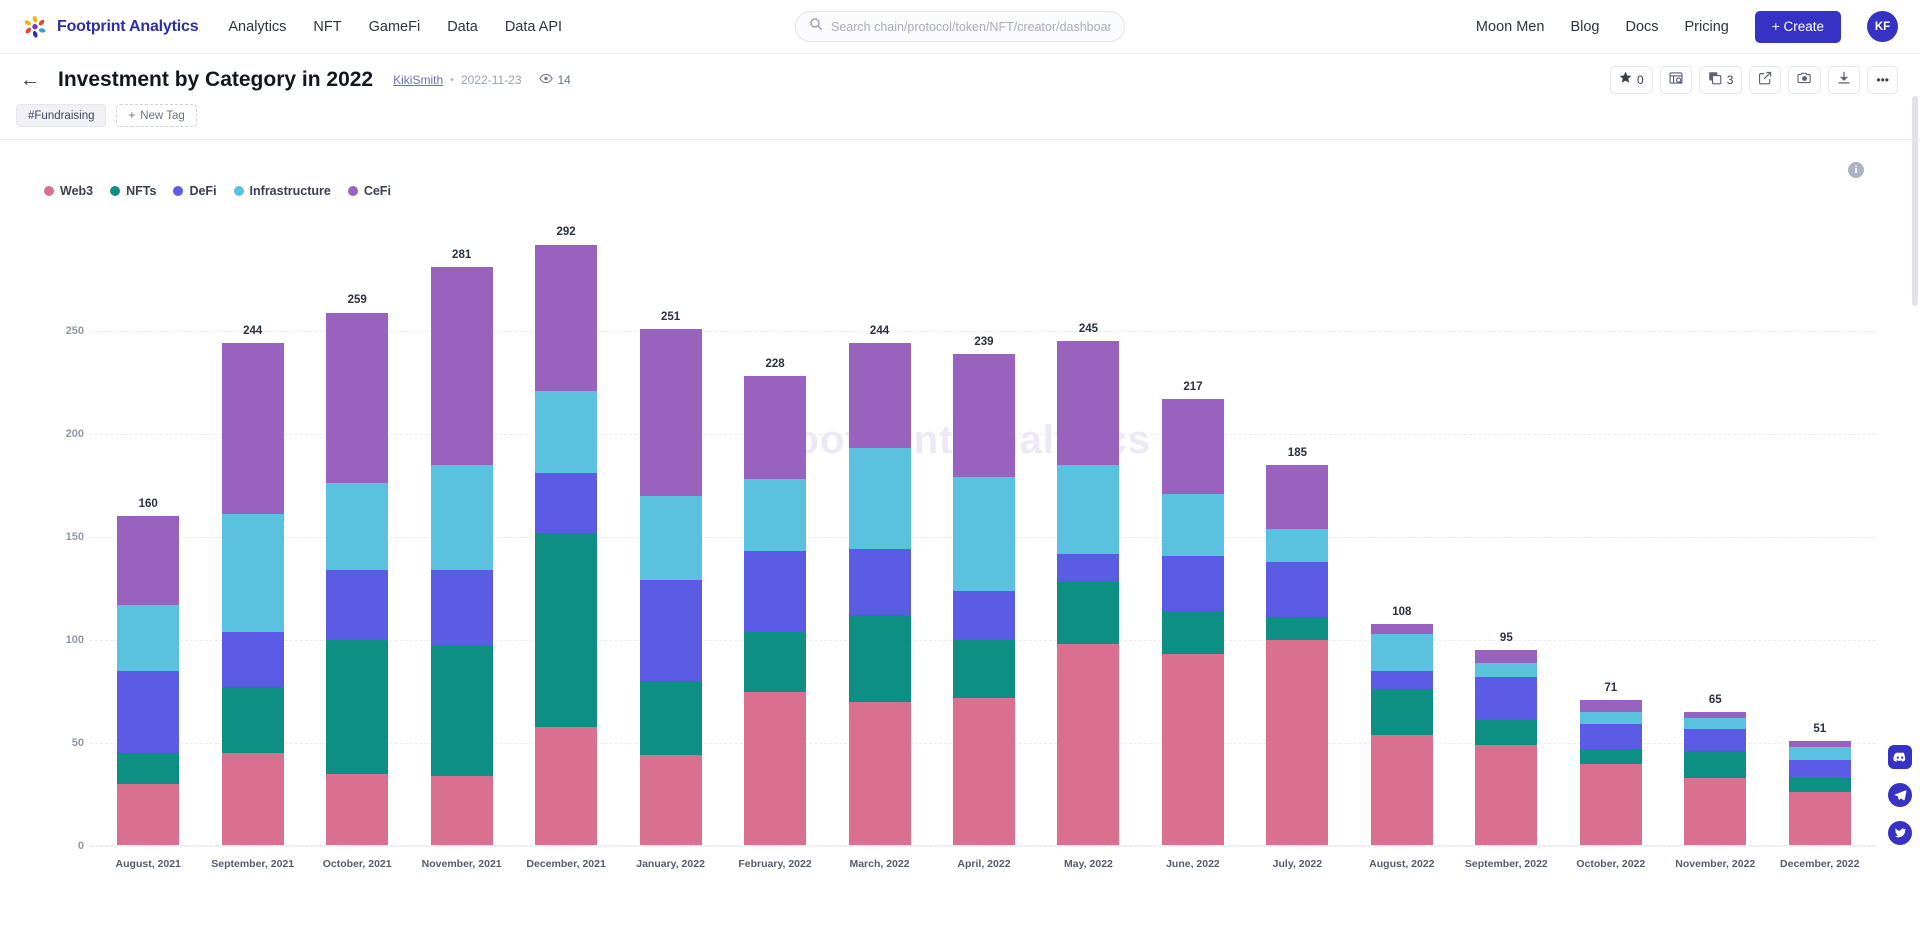  Describe the element at coordinates (1715, 526) in the screenshot. I see `bar-column: 65` at that location.